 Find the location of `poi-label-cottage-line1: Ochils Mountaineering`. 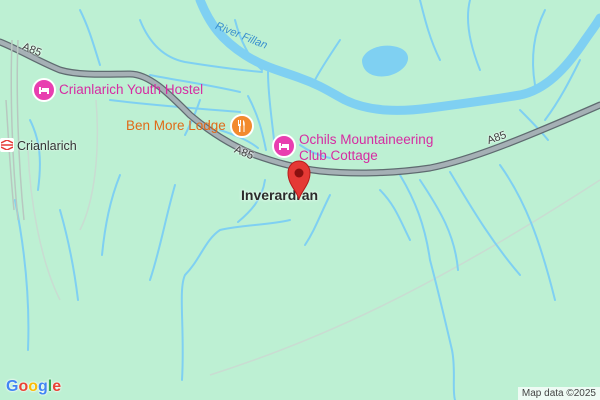

poi-label-cottage-line1: Ochils Mountaineering is located at coordinates (366, 139).